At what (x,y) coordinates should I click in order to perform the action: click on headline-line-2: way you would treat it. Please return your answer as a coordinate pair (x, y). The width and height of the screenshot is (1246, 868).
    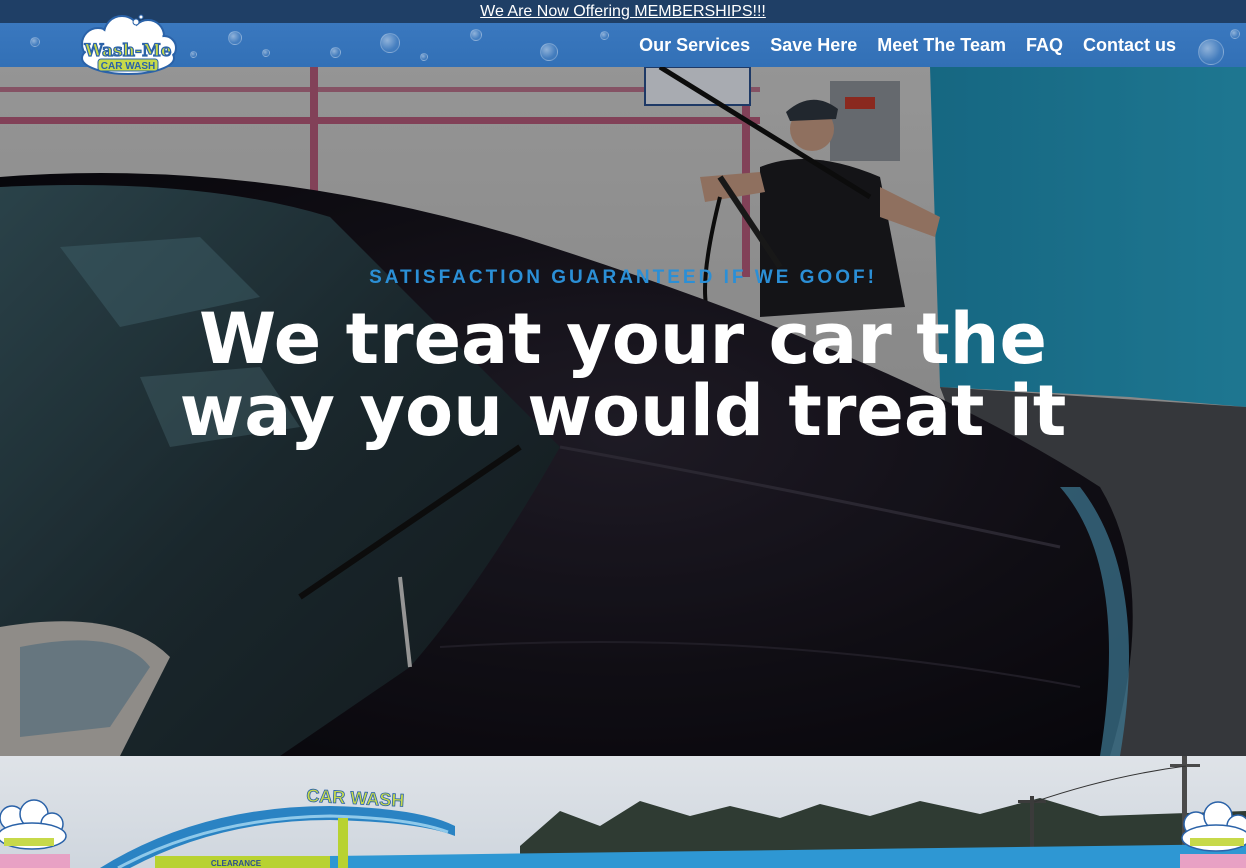
    Looking at the image, I should click on (623, 411).